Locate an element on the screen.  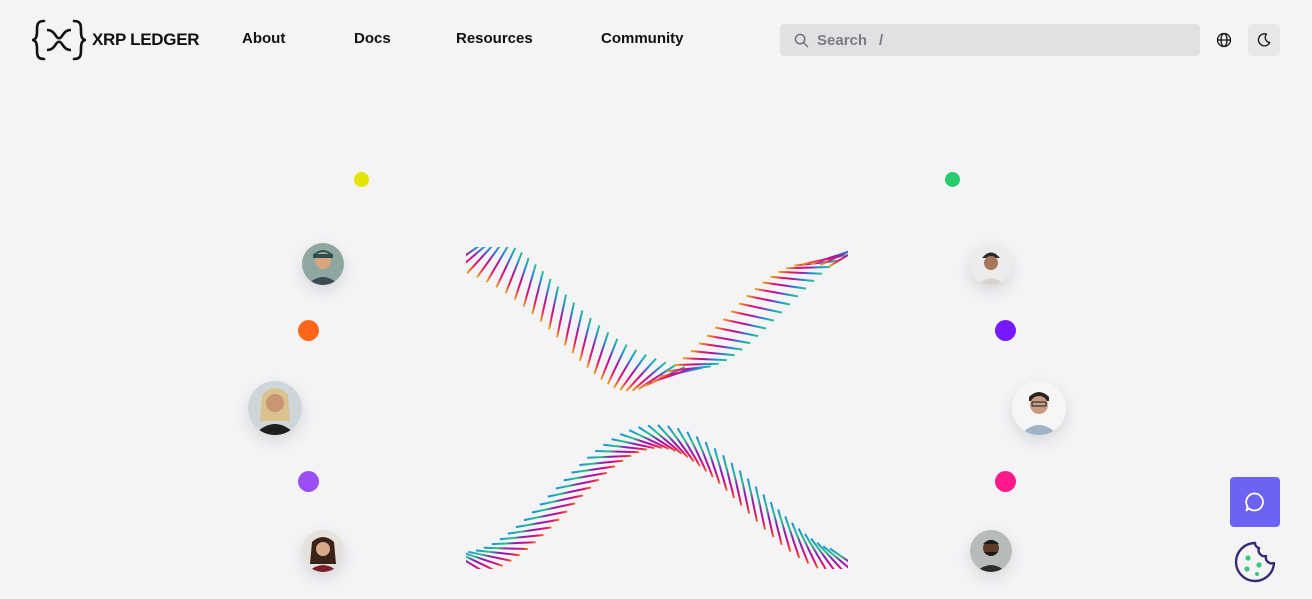
x-top-arc is located at coordinates (657, 319).